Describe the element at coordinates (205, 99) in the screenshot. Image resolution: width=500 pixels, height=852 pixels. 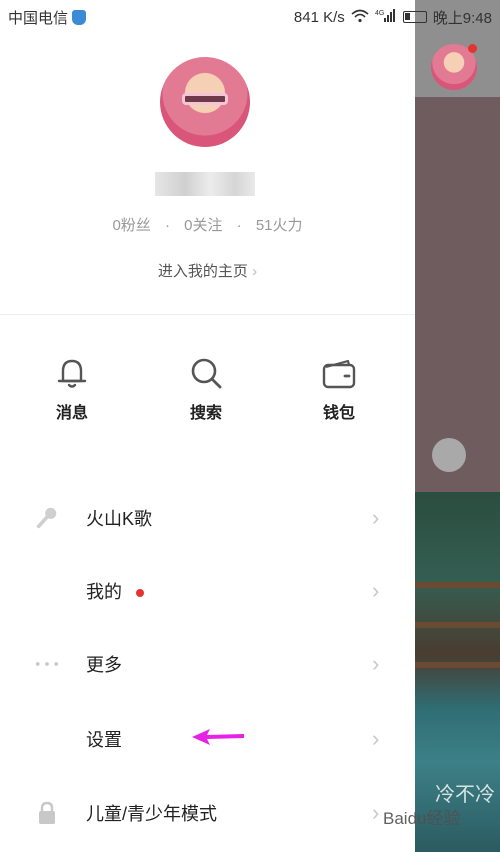
I see `avatar-glasses` at that location.